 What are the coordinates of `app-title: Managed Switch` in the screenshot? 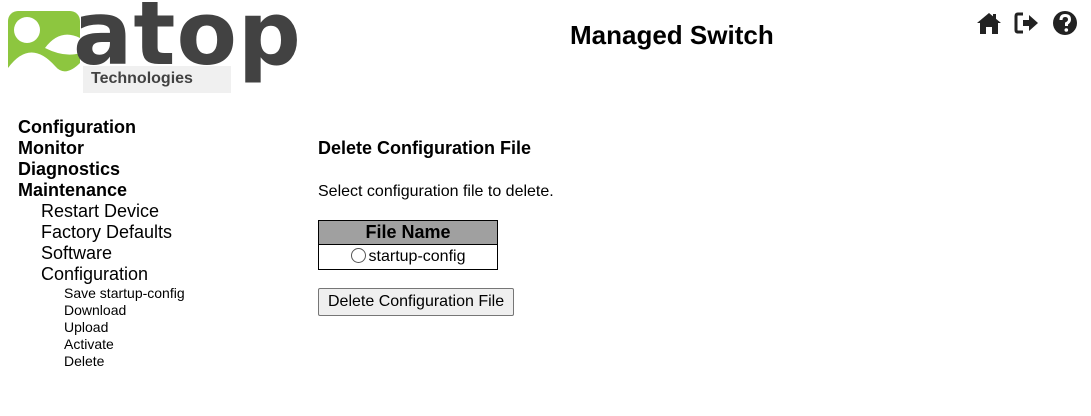 It's located at (672, 35).